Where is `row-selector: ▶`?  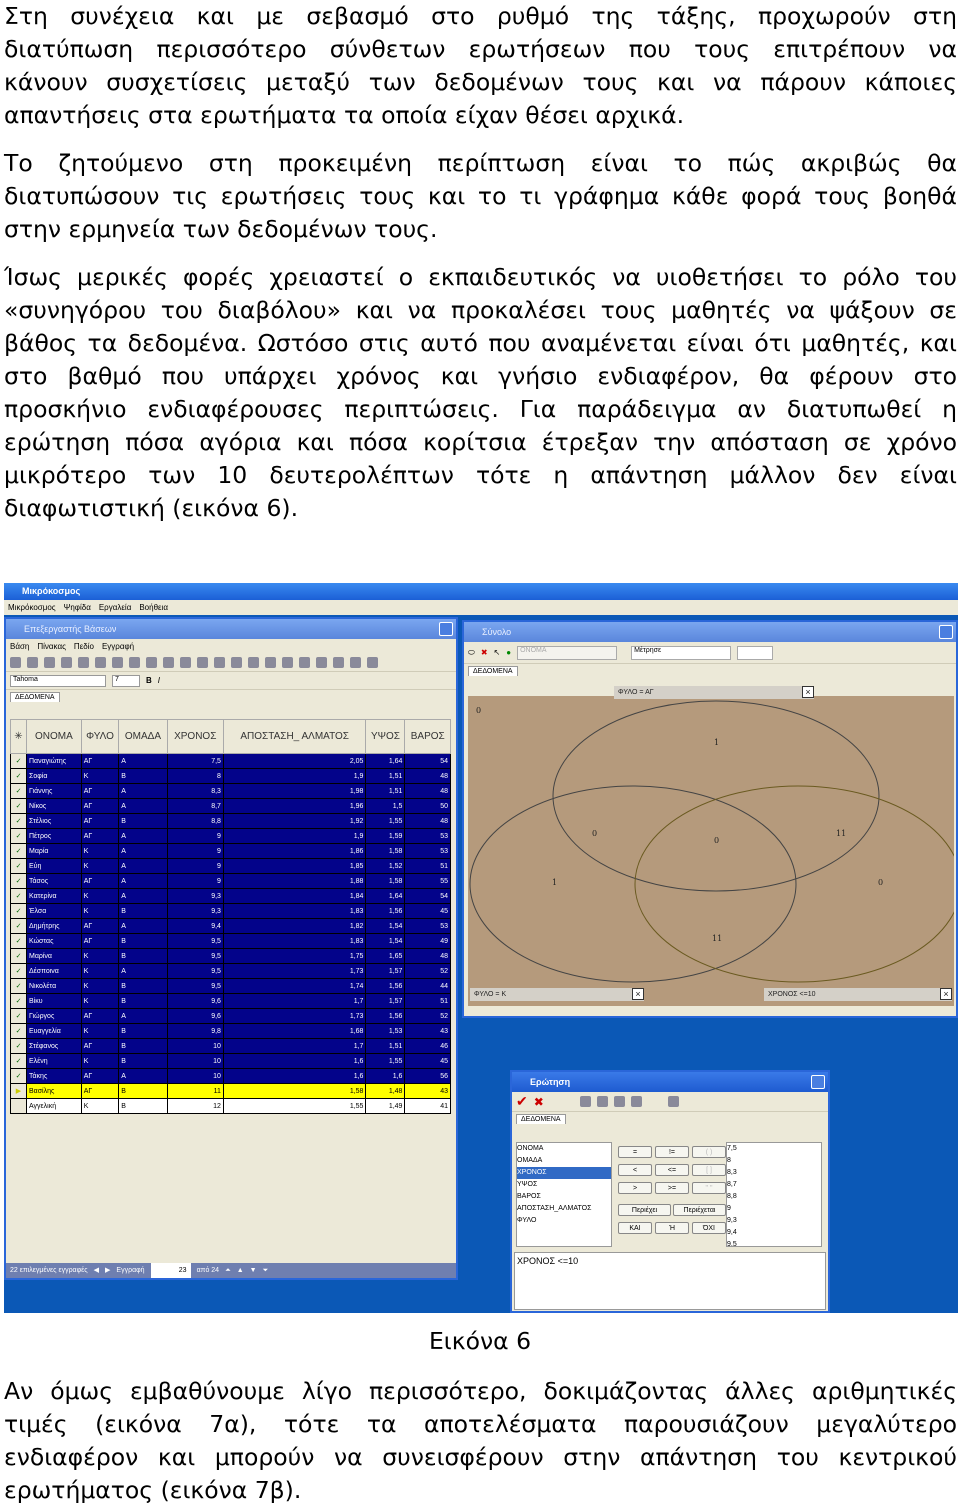 row-selector: ▶ is located at coordinates (18, 1091).